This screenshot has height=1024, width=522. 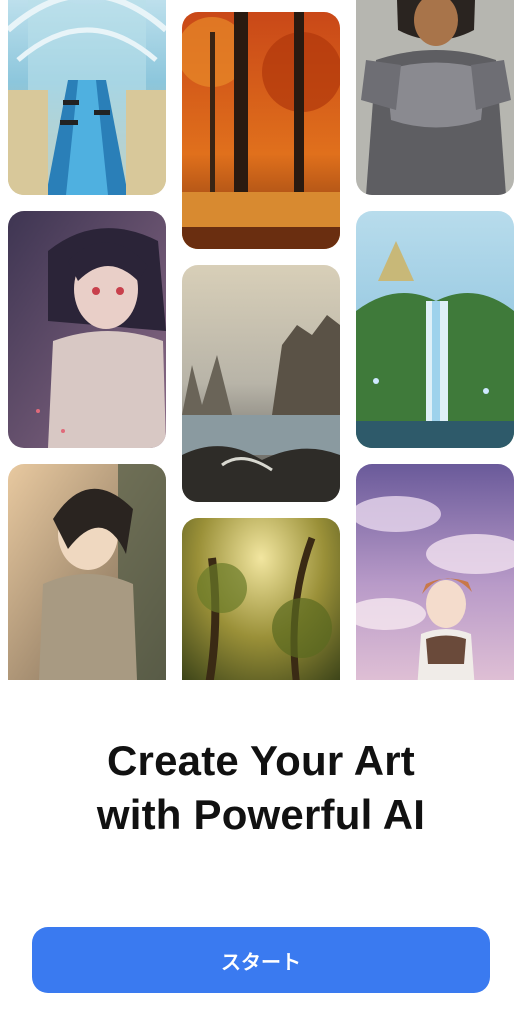 What do you see at coordinates (435, 329) in the screenshot?
I see `gallery-image-pyramid-waterfall` at bounding box center [435, 329].